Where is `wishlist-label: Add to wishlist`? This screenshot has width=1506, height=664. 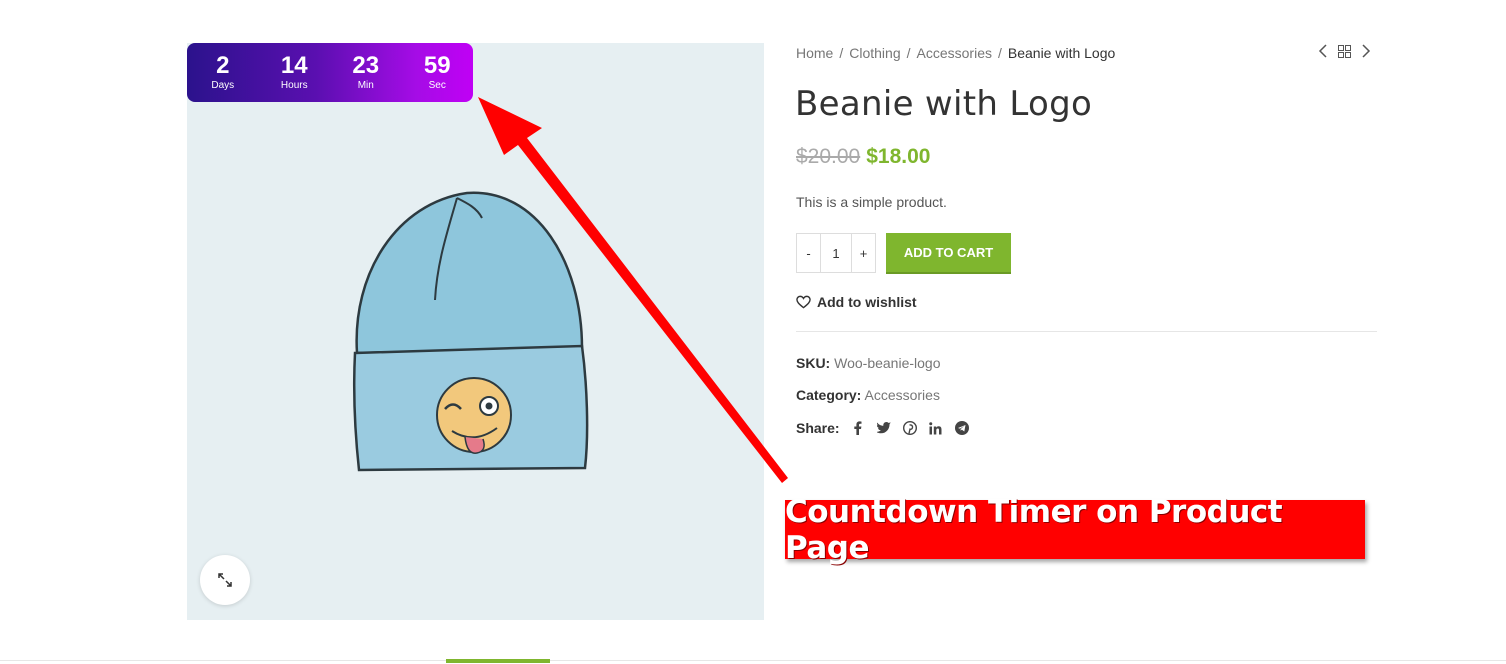
wishlist-label: Add to wishlist is located at coordinates (867, 302).